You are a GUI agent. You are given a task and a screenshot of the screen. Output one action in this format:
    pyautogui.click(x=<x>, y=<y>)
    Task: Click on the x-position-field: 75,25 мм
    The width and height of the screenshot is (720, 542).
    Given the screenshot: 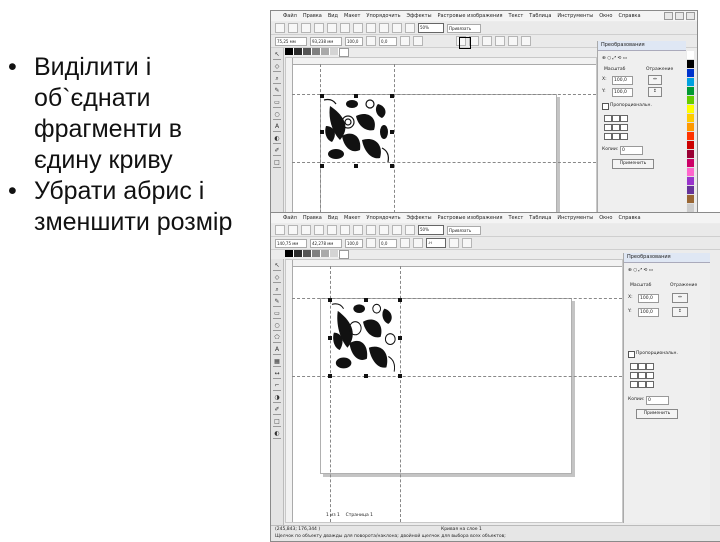 What is the action you would take?
    pyautogui.click(x=291, y=41)
    